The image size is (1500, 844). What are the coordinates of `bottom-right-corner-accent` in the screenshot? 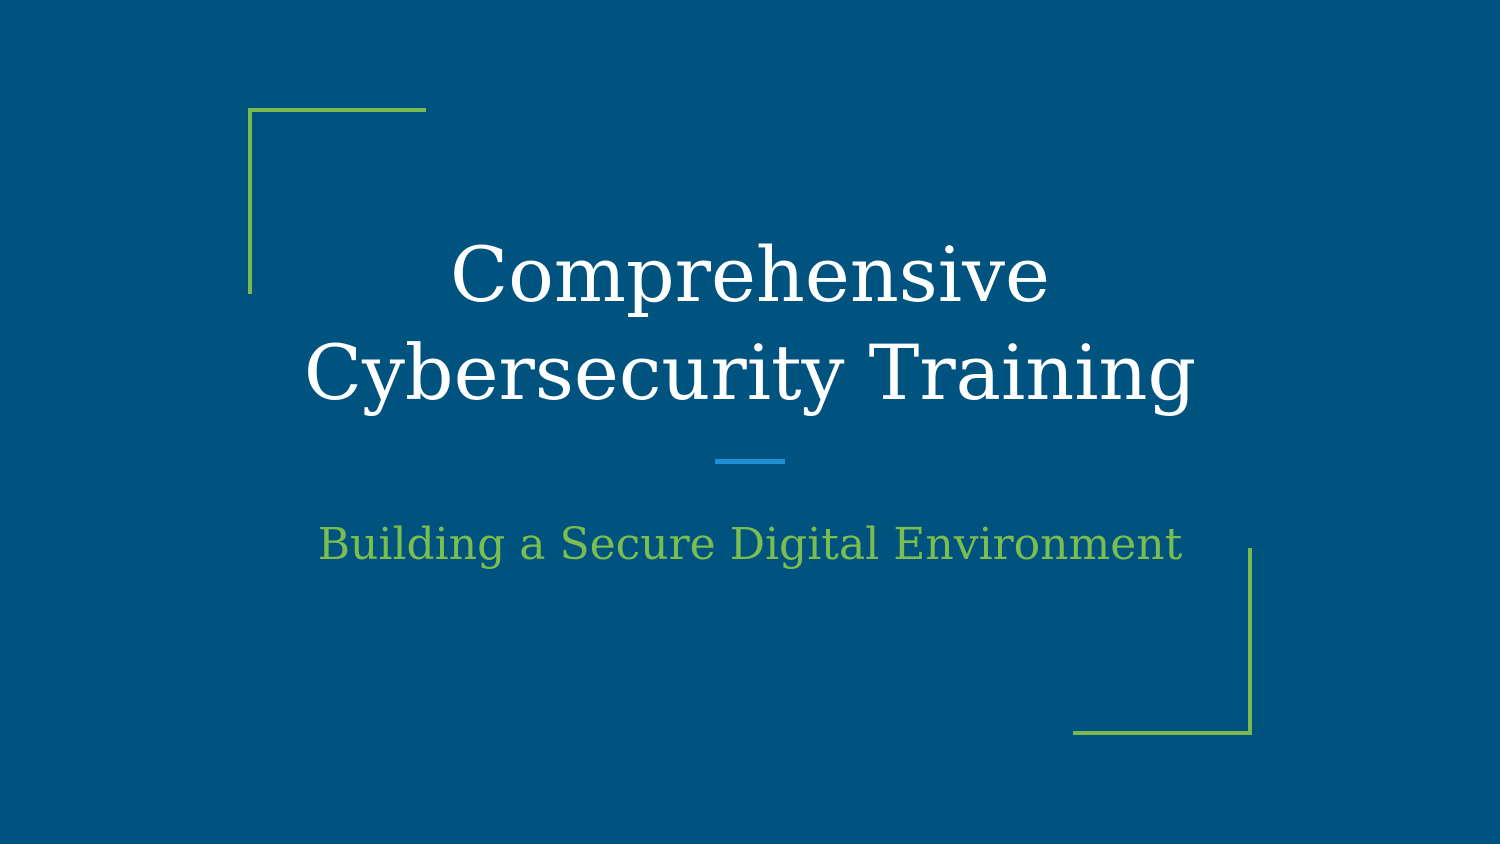 It's located at (1162, 641).